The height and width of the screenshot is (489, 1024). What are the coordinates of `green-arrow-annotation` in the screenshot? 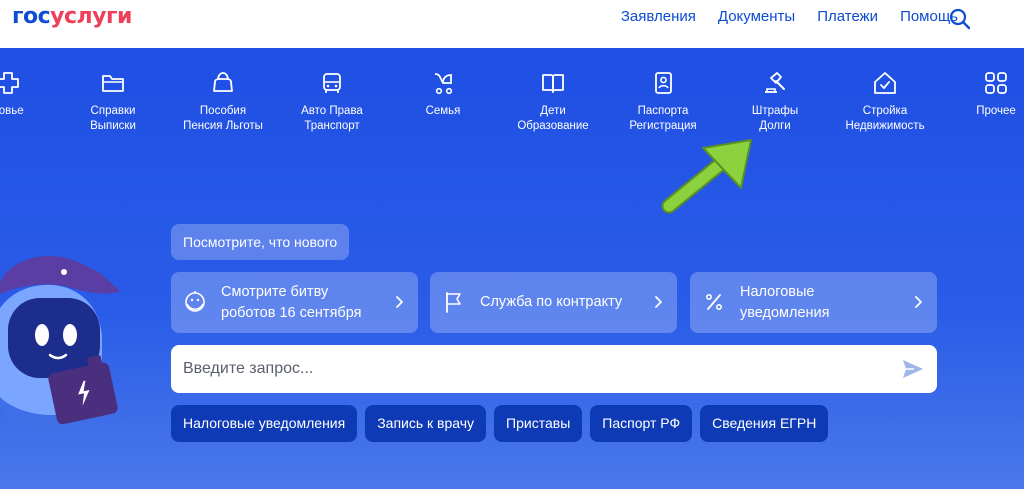 It's located at (706, 176).